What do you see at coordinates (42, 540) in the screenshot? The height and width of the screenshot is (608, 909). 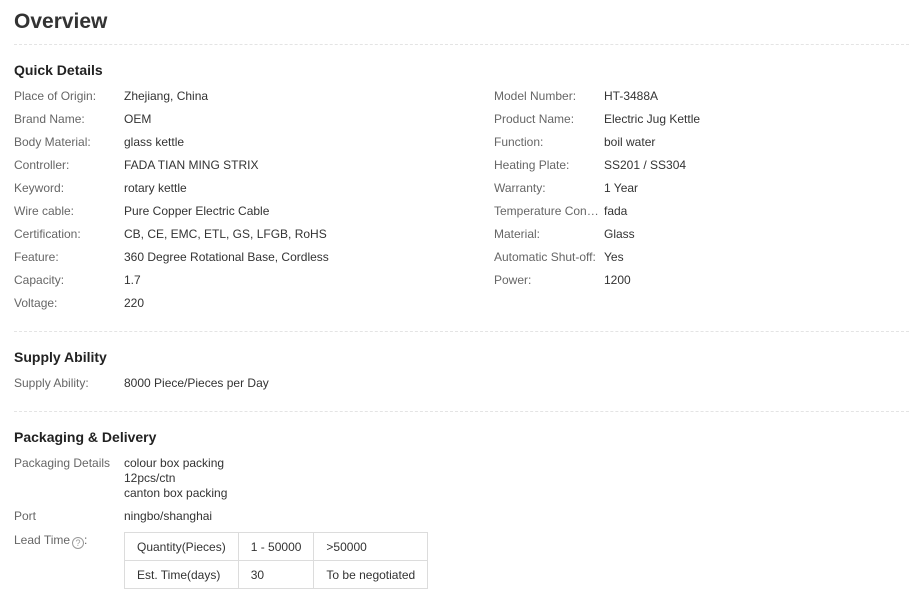 I see `detail-label: Lead Time` at bounding box center [42, 540].